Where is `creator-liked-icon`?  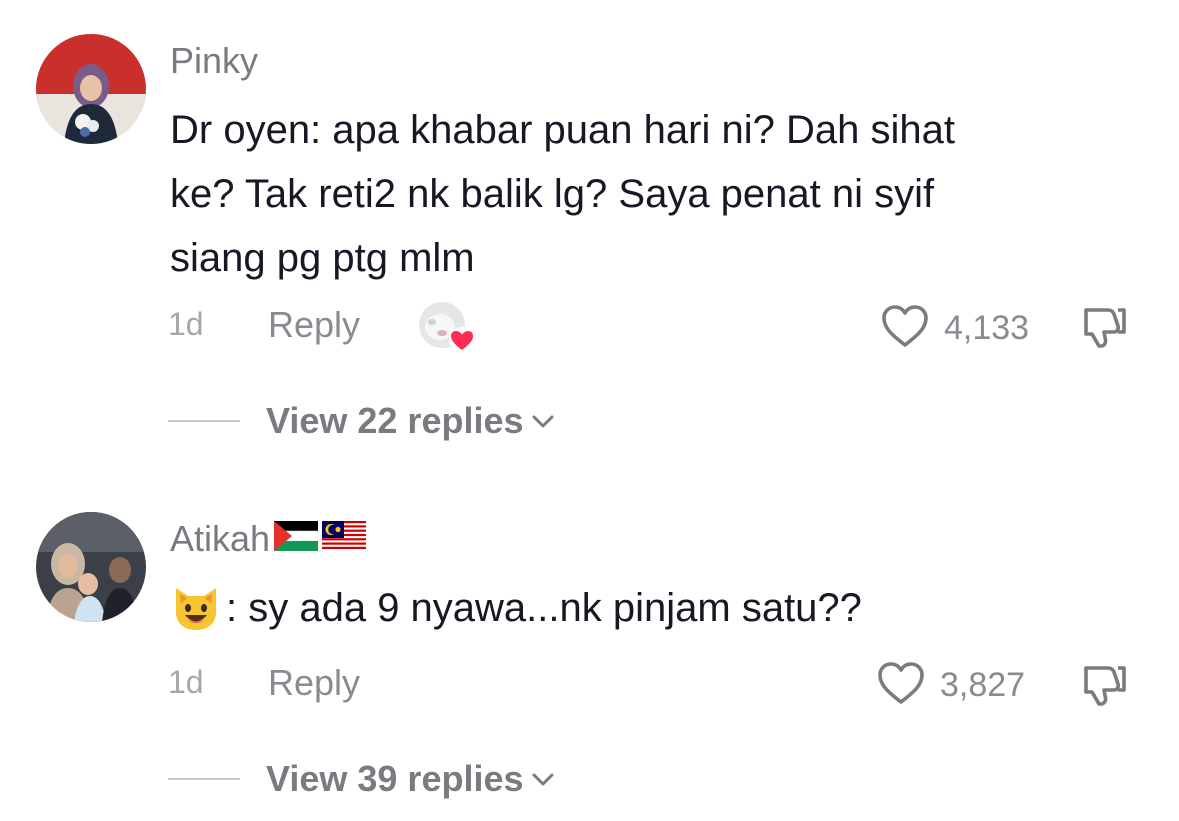
creator-liked-icon is located at coordinates (447, 327).